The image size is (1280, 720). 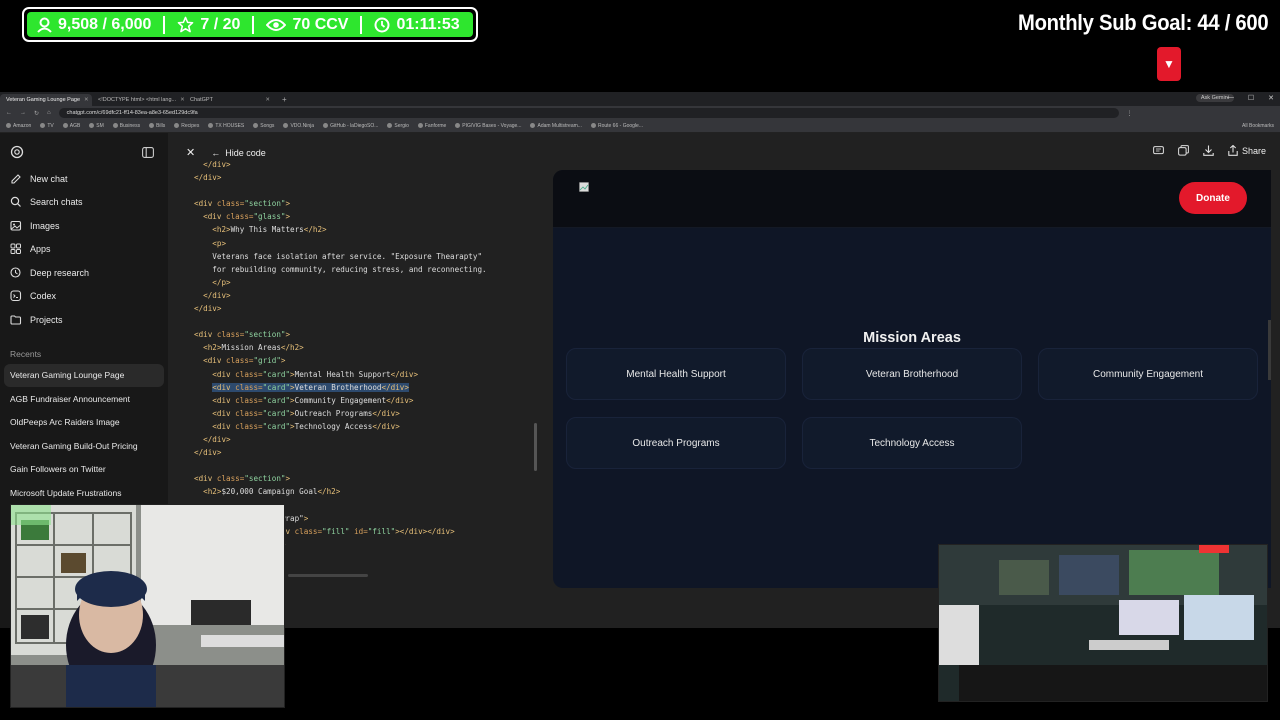 What do you see at coordinates (535, 447) in the screenshot?
I see `code-scrollbar` at bounding box center [535, 447].